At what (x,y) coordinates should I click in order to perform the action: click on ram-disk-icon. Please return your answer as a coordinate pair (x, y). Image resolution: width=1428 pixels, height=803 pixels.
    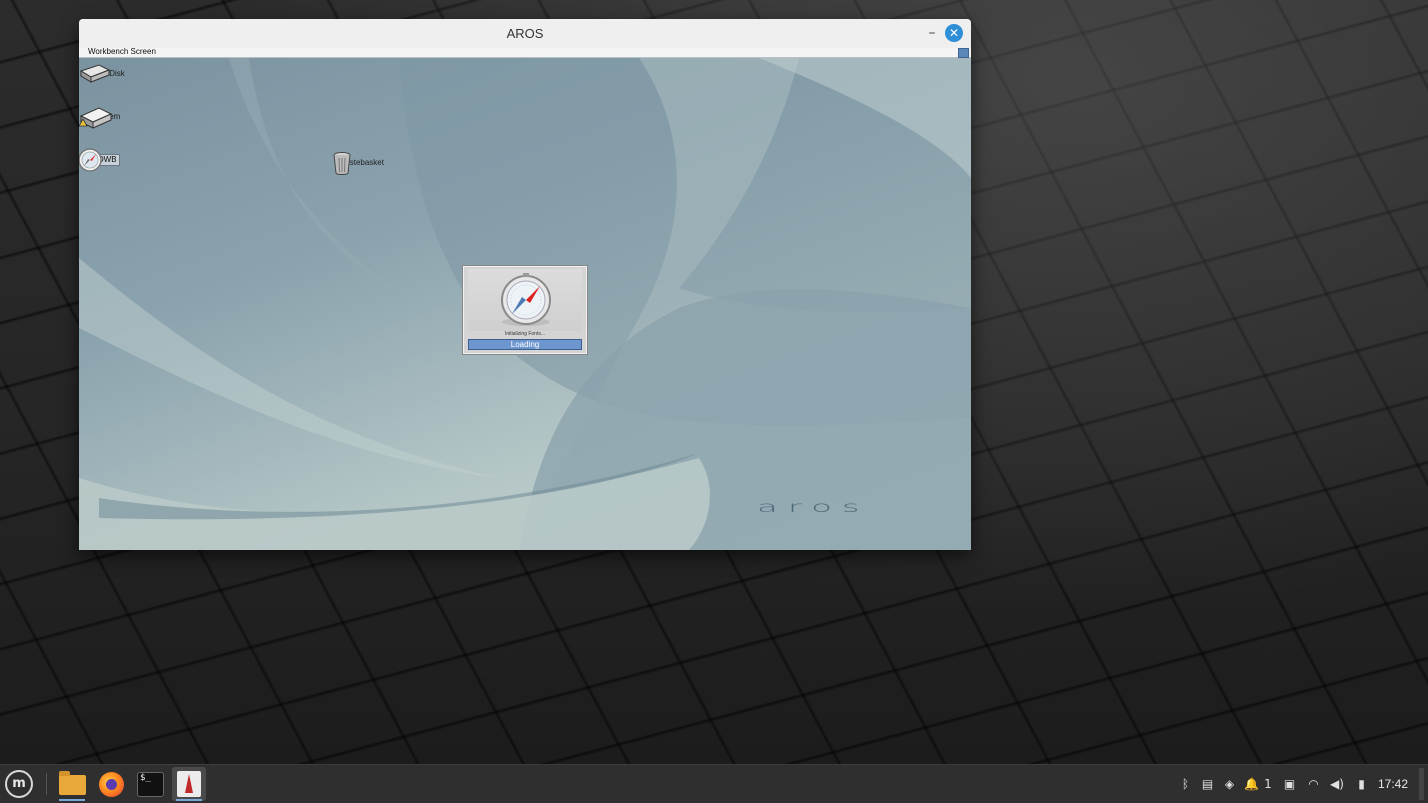
    Looking at the image, I should click on (95, 73).